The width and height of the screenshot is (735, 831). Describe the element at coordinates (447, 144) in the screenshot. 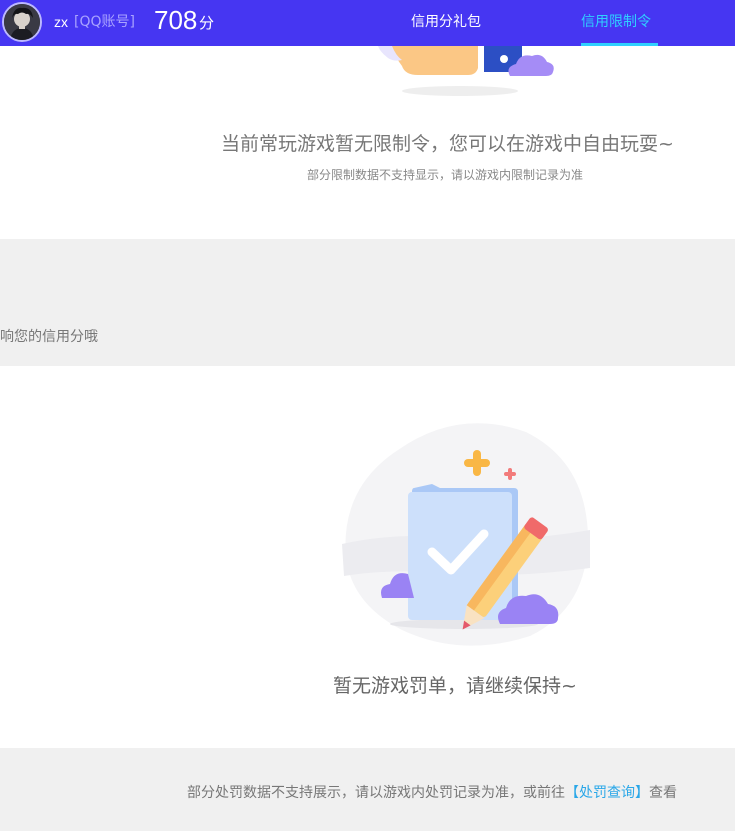

I see `no-limits-message: 当前常玩游戏暂无限制令，您可以在游戏中自由玩耍~` at that location.